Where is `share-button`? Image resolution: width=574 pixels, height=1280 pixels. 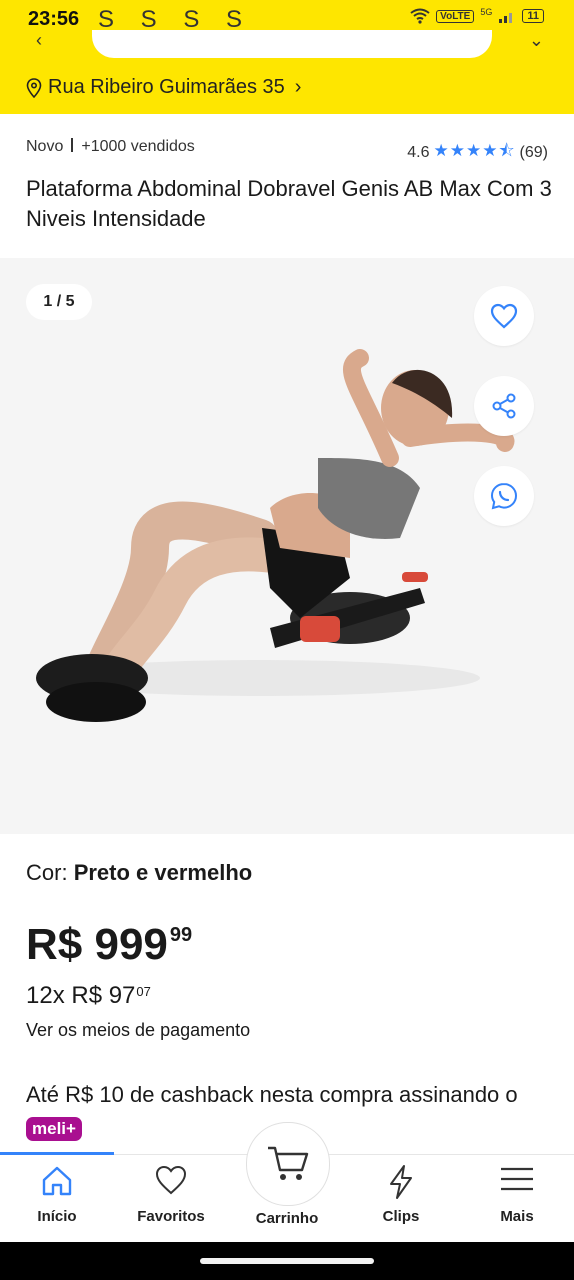 share-button is located at coordinates (504, 406).